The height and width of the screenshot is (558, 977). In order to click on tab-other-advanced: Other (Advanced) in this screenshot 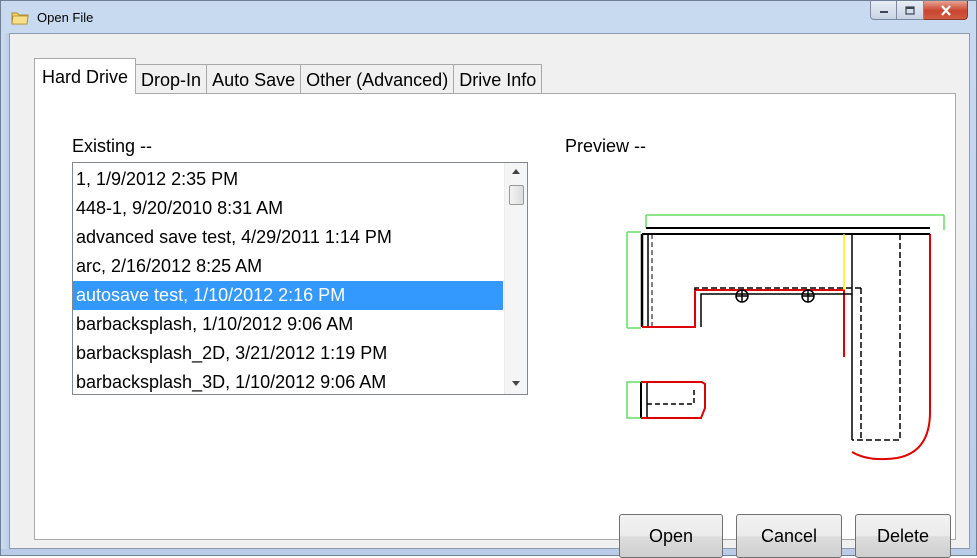, I will do `click(377, 79)`.